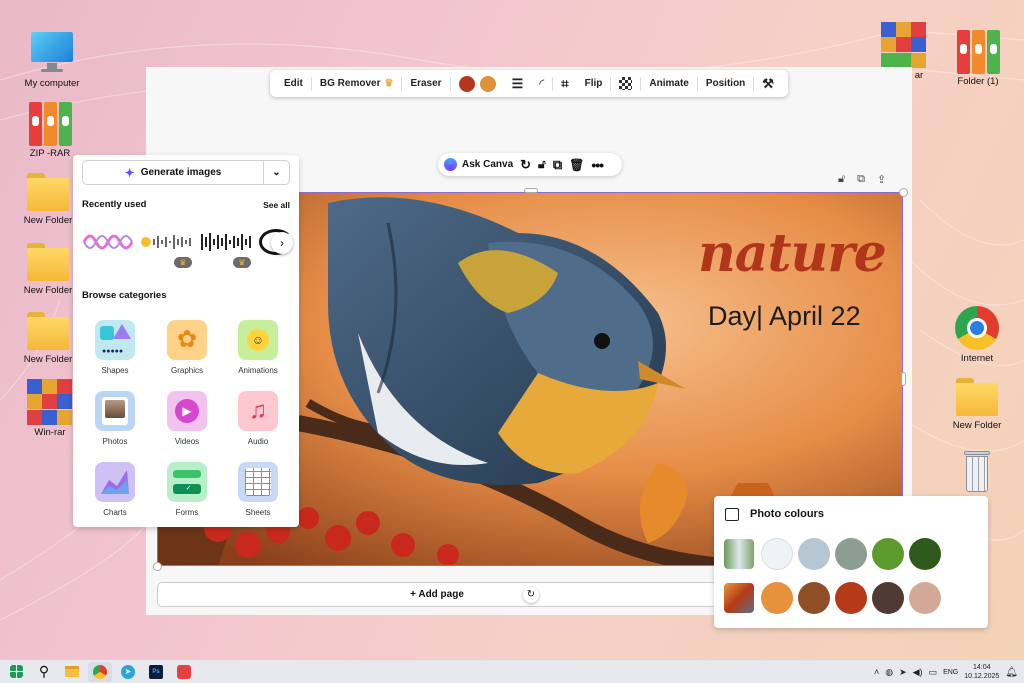  What do you see at coordinates (108, 242) in the screenshot?
I see `recent-item-pink-wave` at bounding box center [108, 242].